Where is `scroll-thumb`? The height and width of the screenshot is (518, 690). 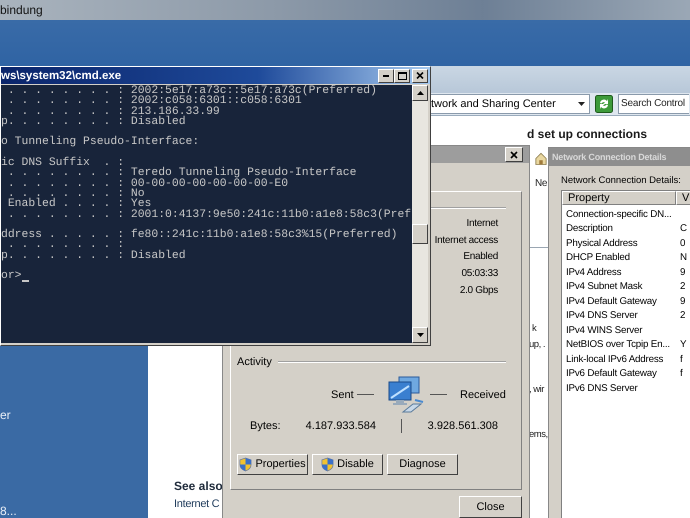
scroll-thumb is located at coordinates (420, 234).